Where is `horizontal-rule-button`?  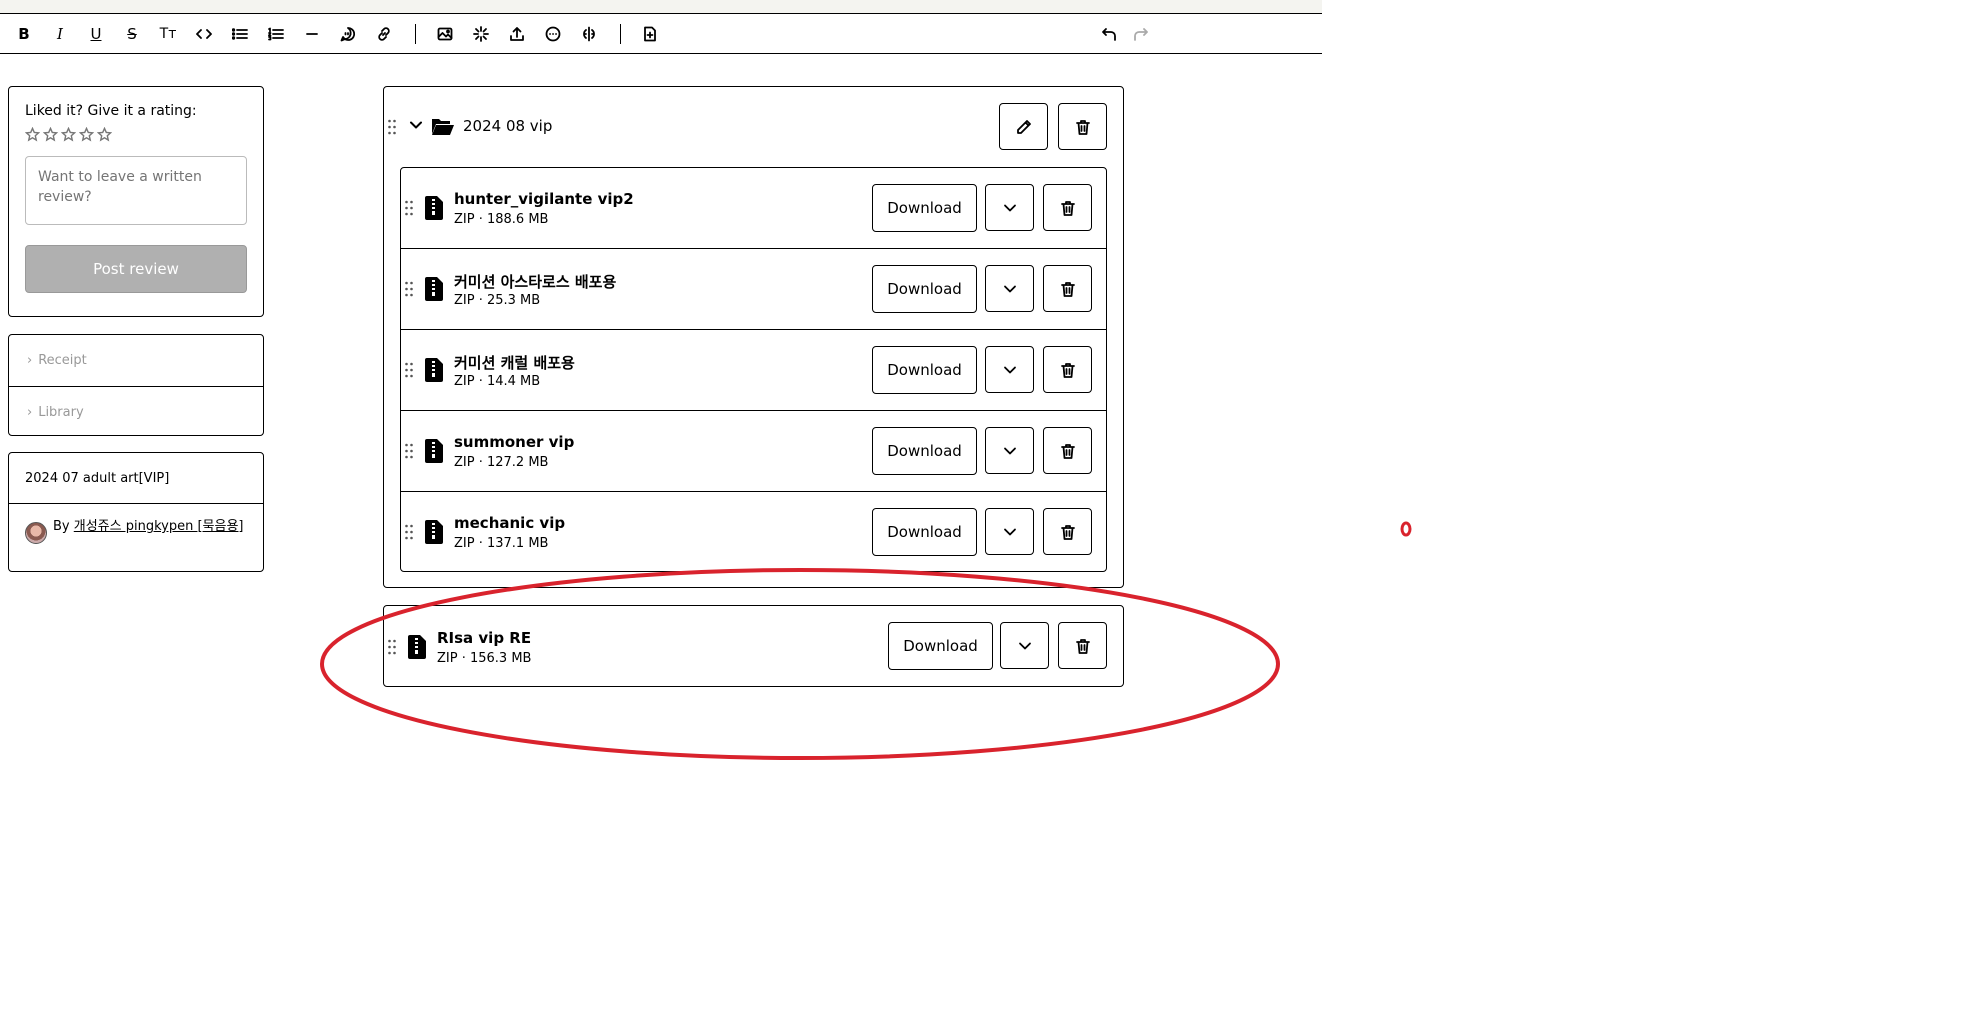 horizontal-rule-button is located at coordinates (312, 34).